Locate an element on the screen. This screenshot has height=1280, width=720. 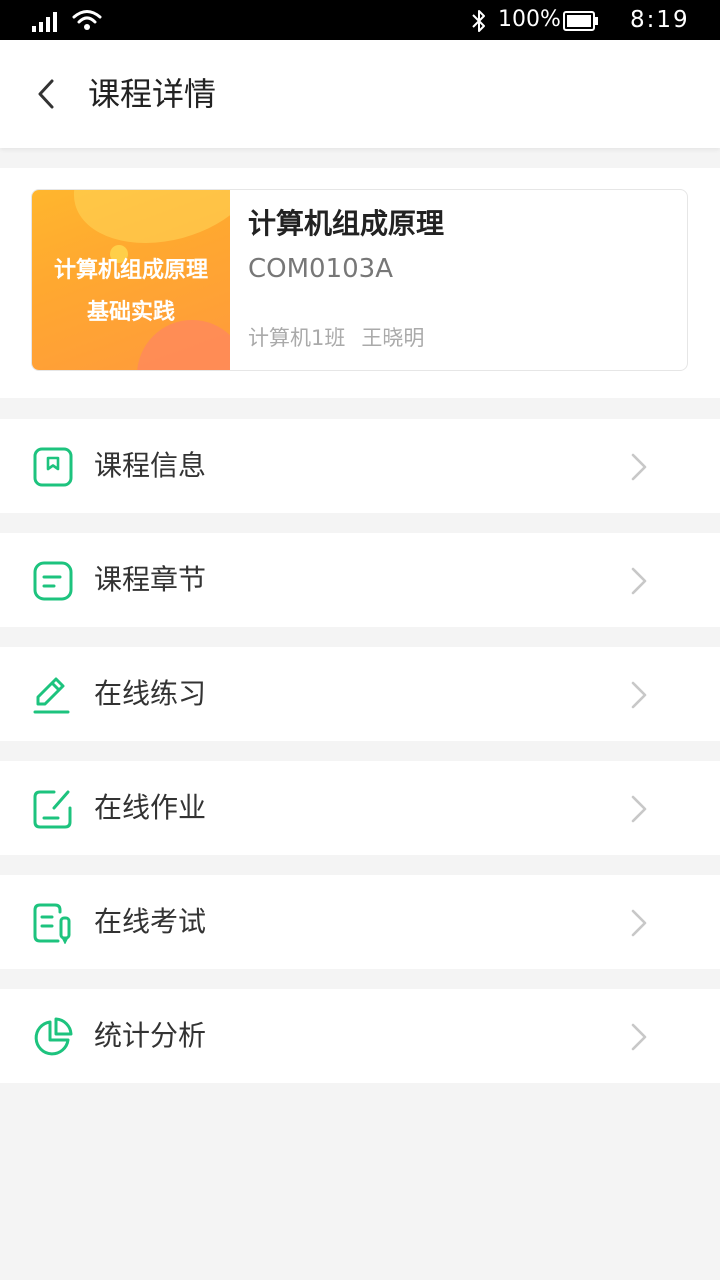
bookmark-icon is located at coordinates (53, 467).